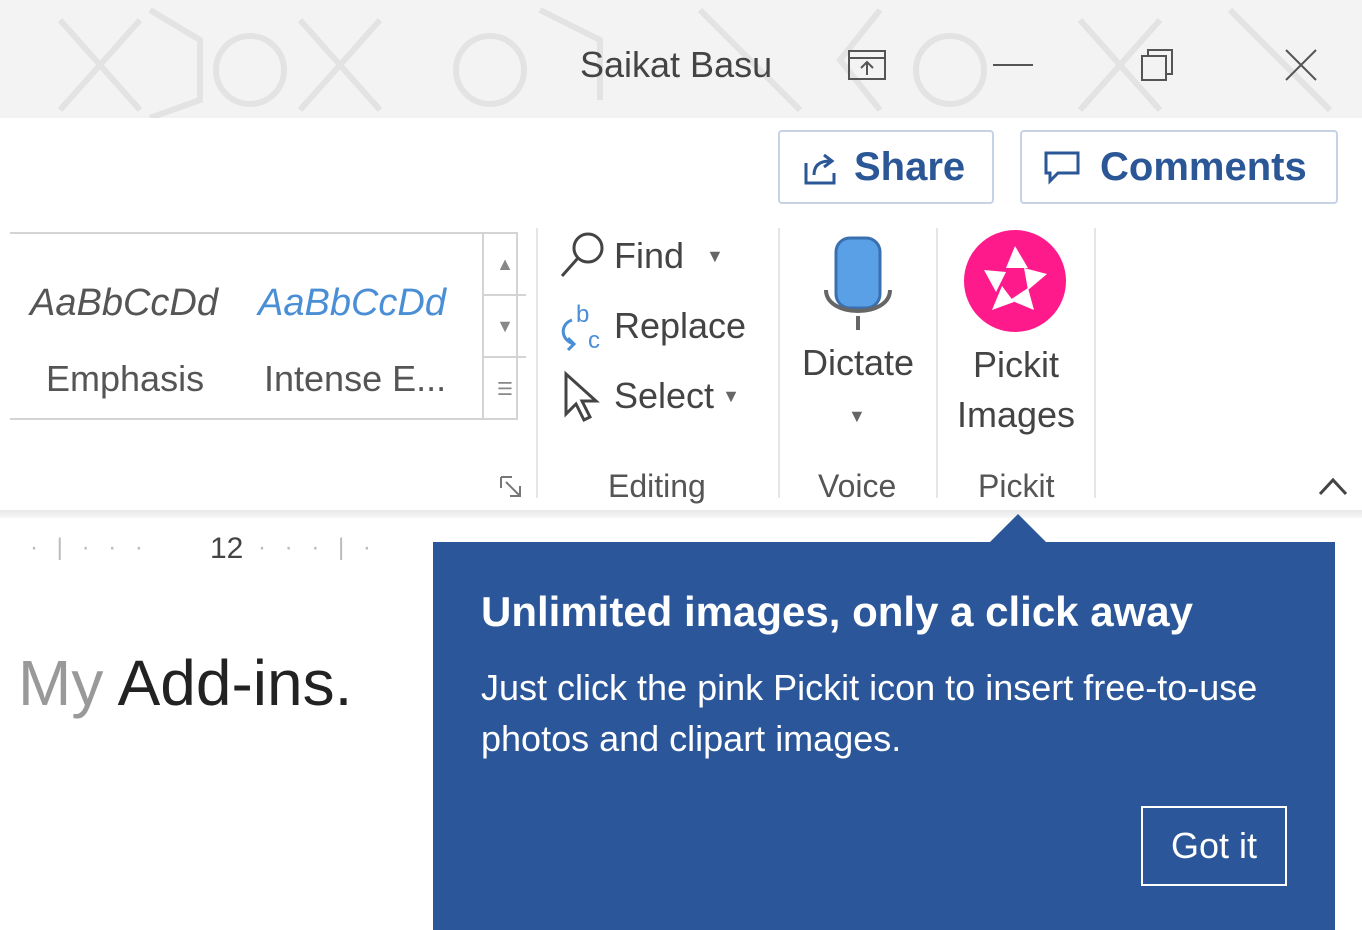  What do you see at coordinates (124, 303) in the screenshot?
I see `style-sample-emphasis: AaBbCcDd` at bounding box center [124, 303].